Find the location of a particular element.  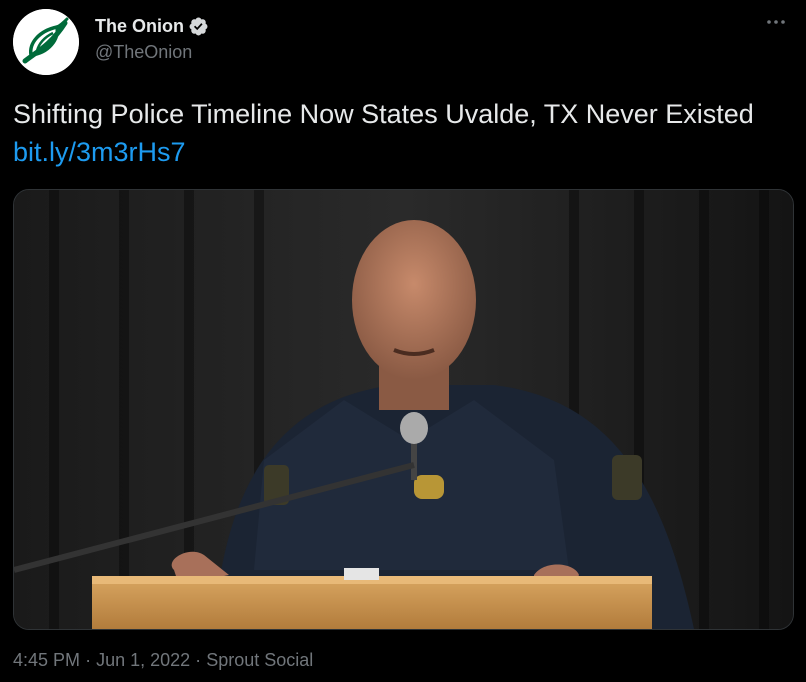

author-name-row: The Onion is located at coordinates (152, 26).